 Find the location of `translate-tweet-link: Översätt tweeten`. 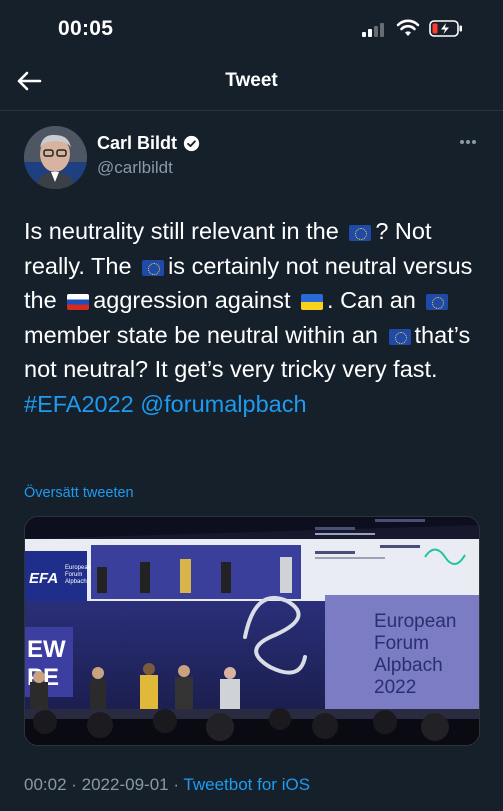

translate-tweet-link: Översätt tweeten is located at coordinates (79, 493).